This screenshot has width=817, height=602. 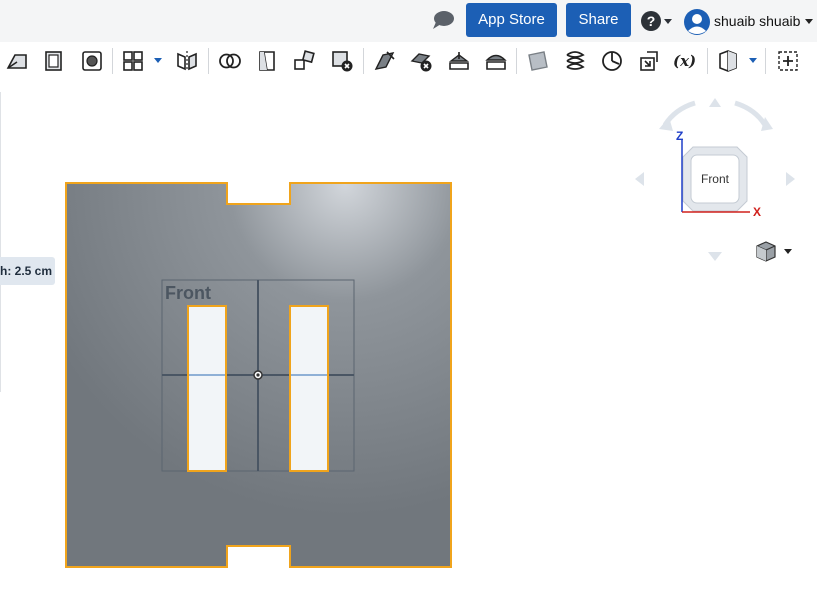 I want to click on variable-label: (x), so click(x=685, y=61).